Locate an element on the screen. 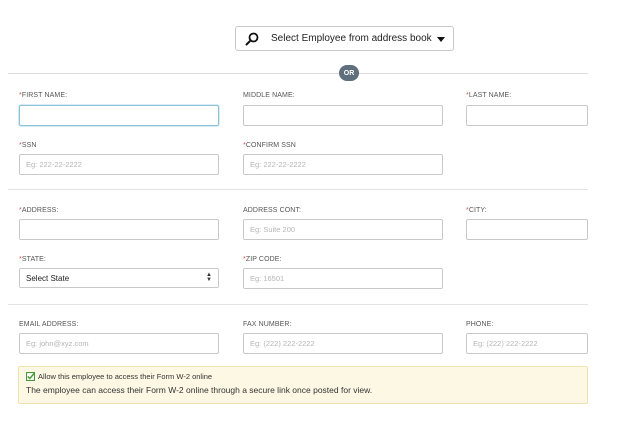 This screenshot has width=621, height=422. search-icon is located at coordinates (252, 38).